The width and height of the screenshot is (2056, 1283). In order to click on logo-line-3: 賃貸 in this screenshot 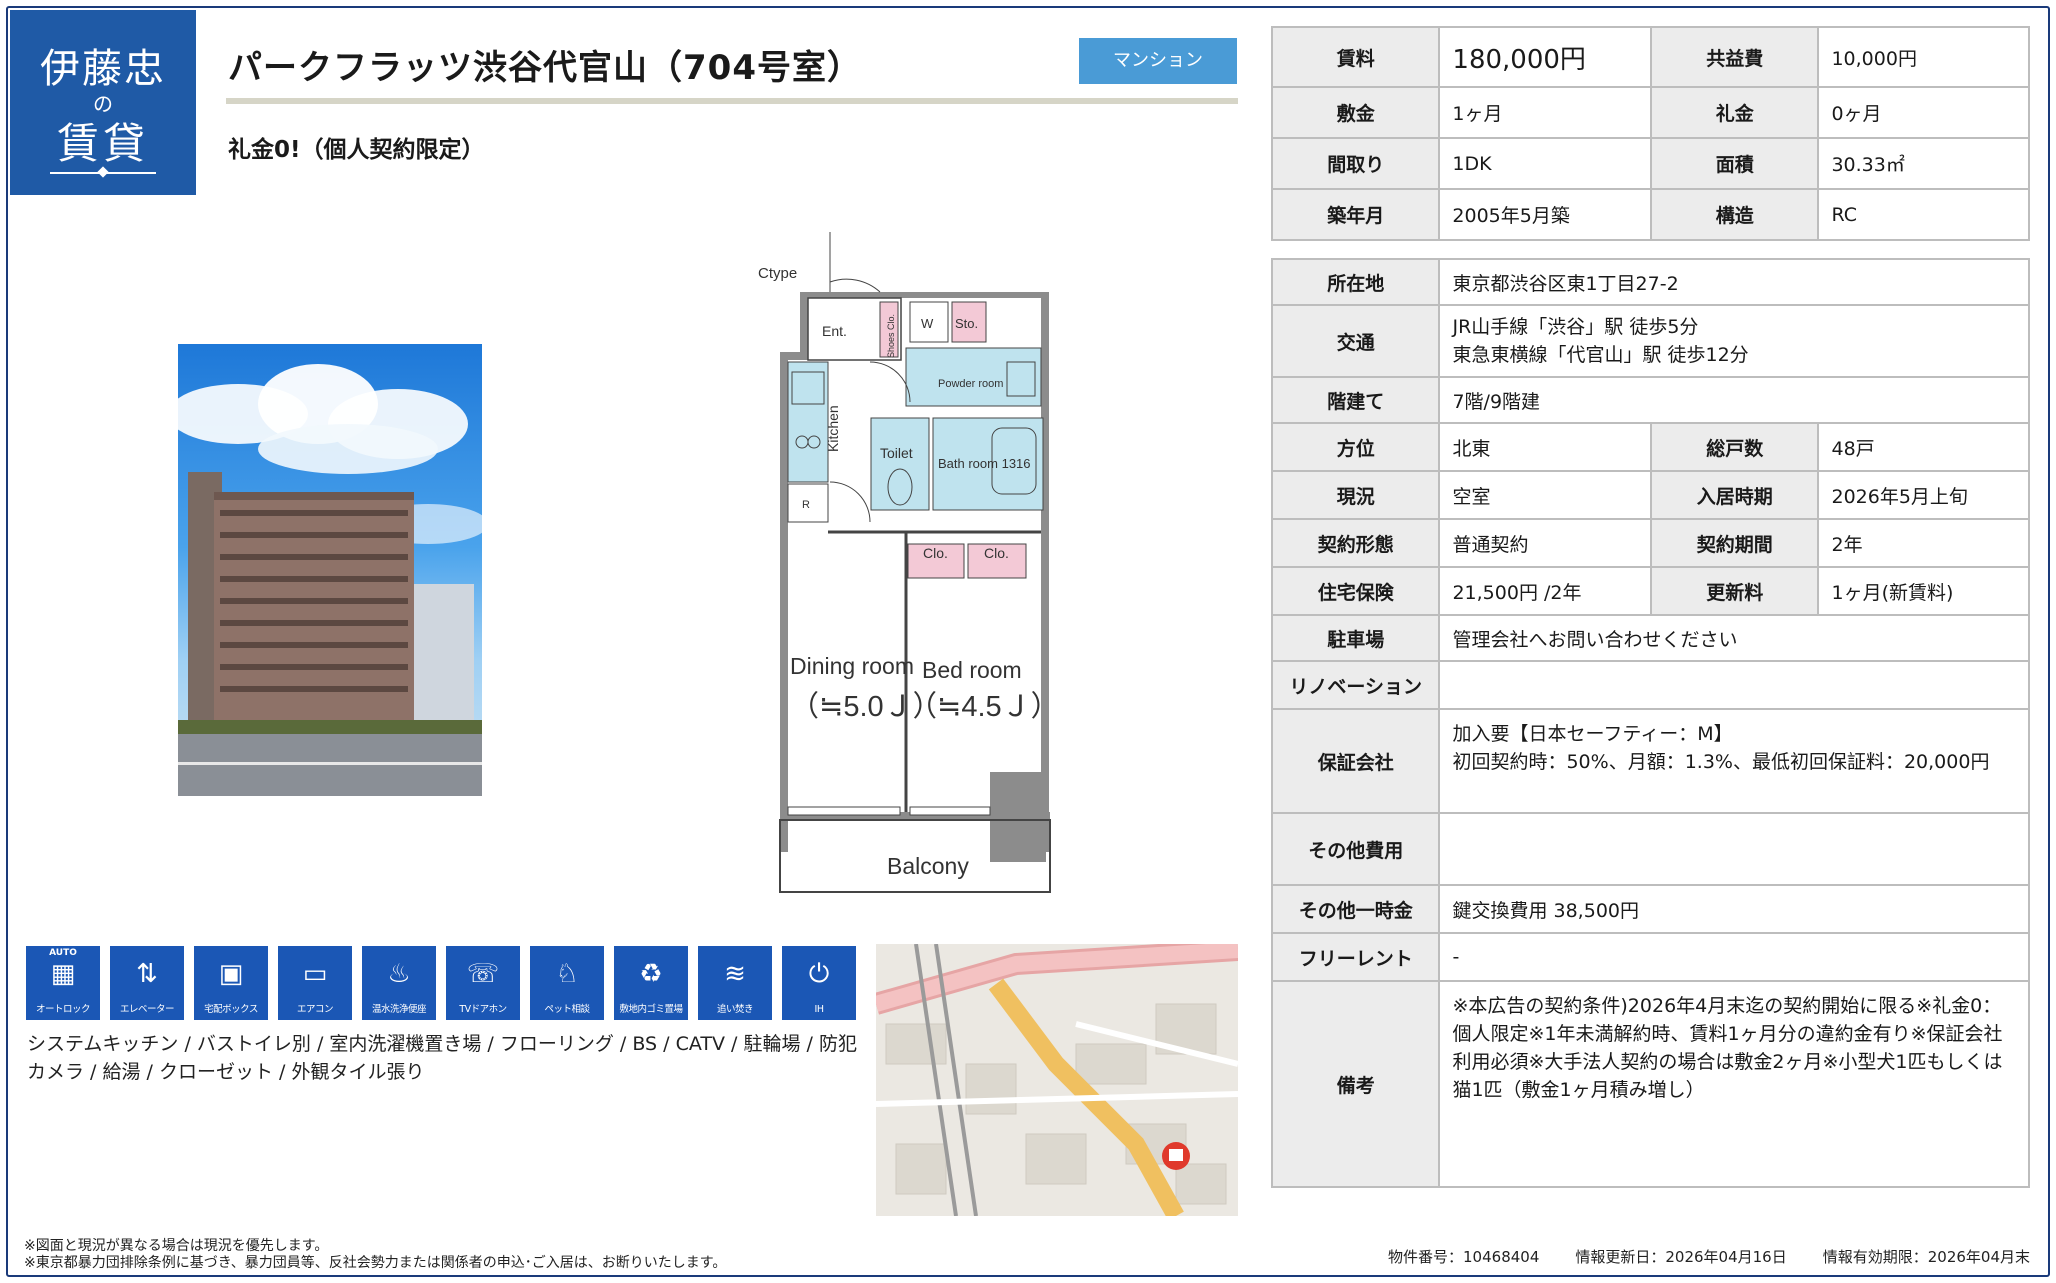, I will do `click(102, 143)`.